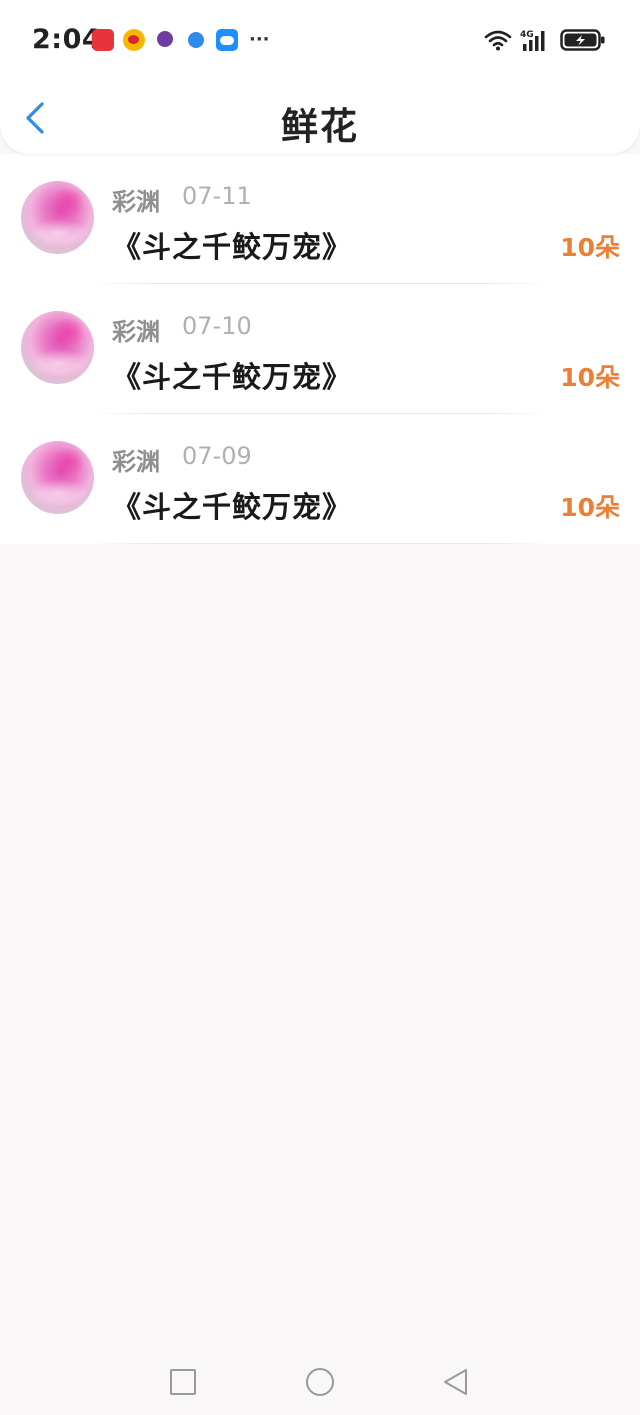 This screenshot has width=640, height=1415. What do you see at coordinates (217, 196) in the screenshot?
I see `date: 07-11` at bounding box center [217, 196].